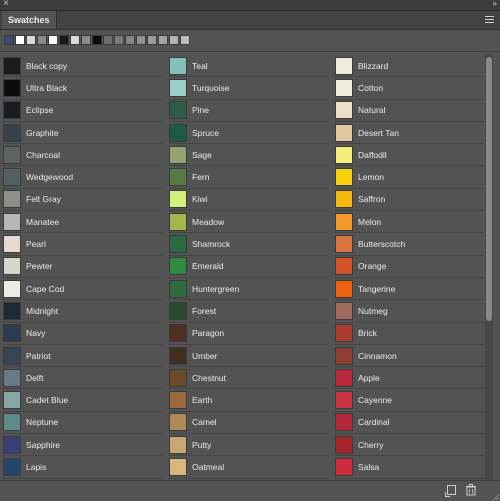  I want to click on swatch-item: Apple, so click(409, 378).